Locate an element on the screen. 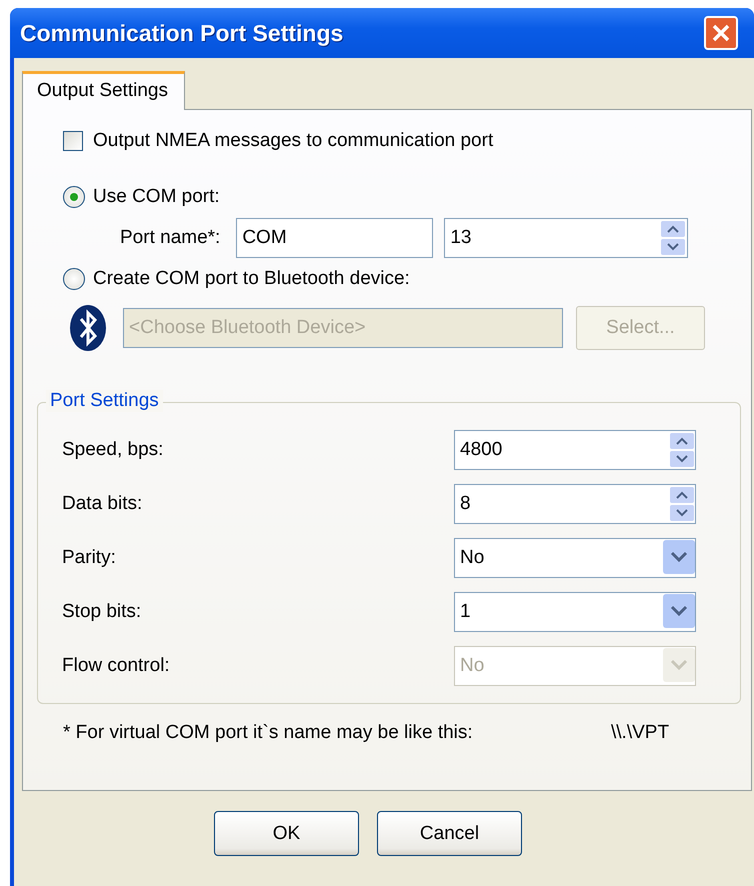 The image size is (754, 886). window-title: Communication Port Settings is located at coordinates (182, 33).